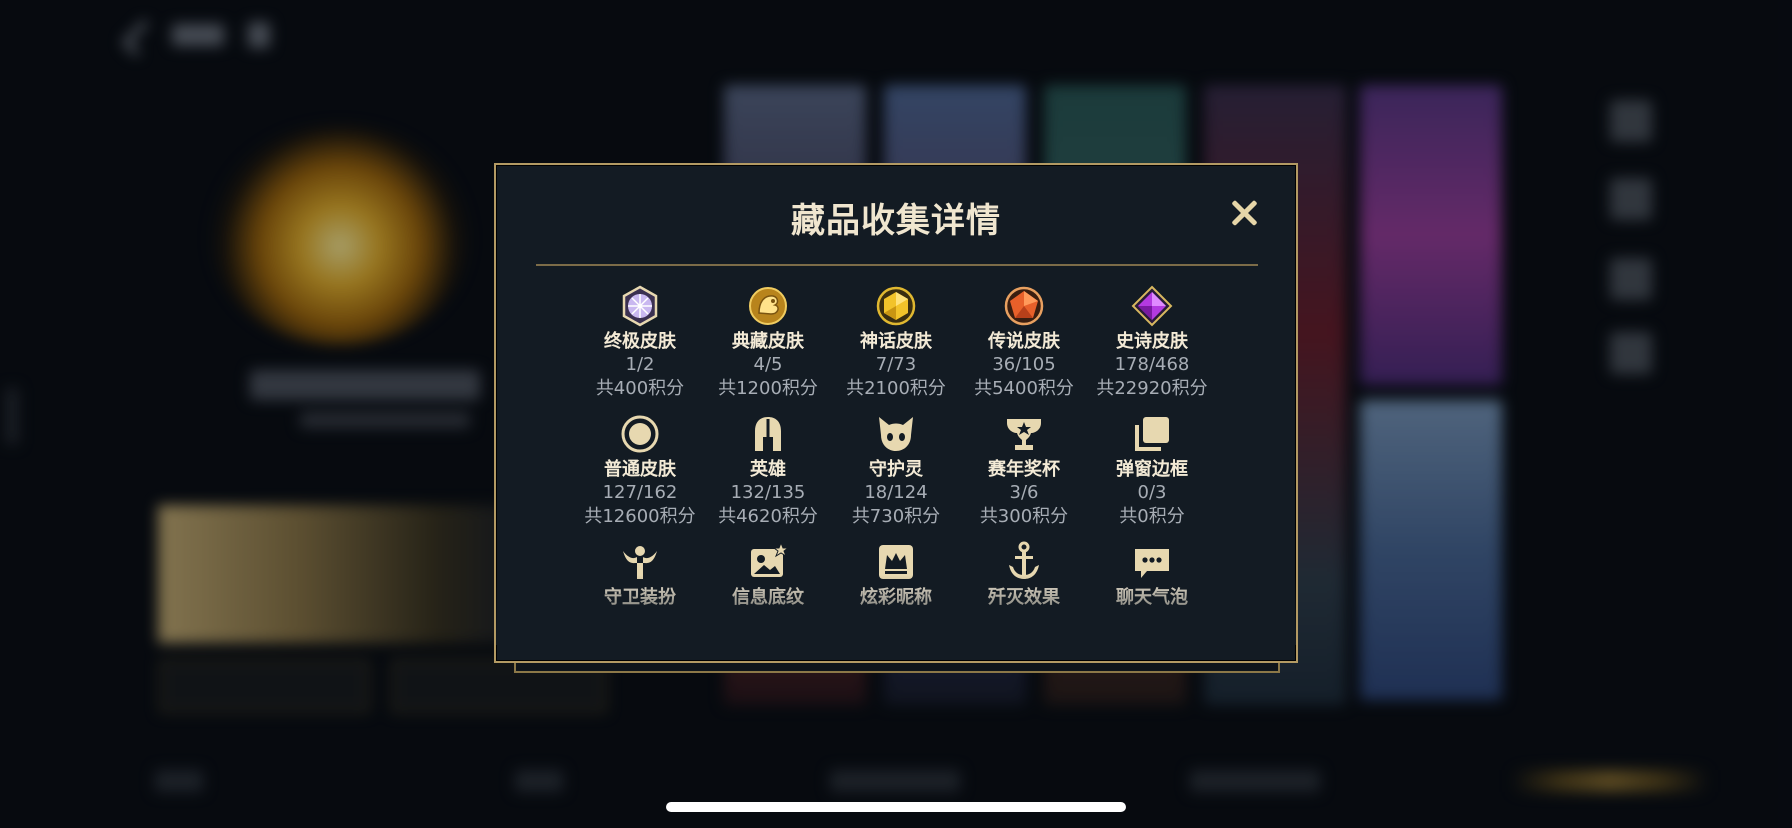 This screenshot has width=1792, height=828. I want to click on item-name: 普通皮肤, so click(640, 469).